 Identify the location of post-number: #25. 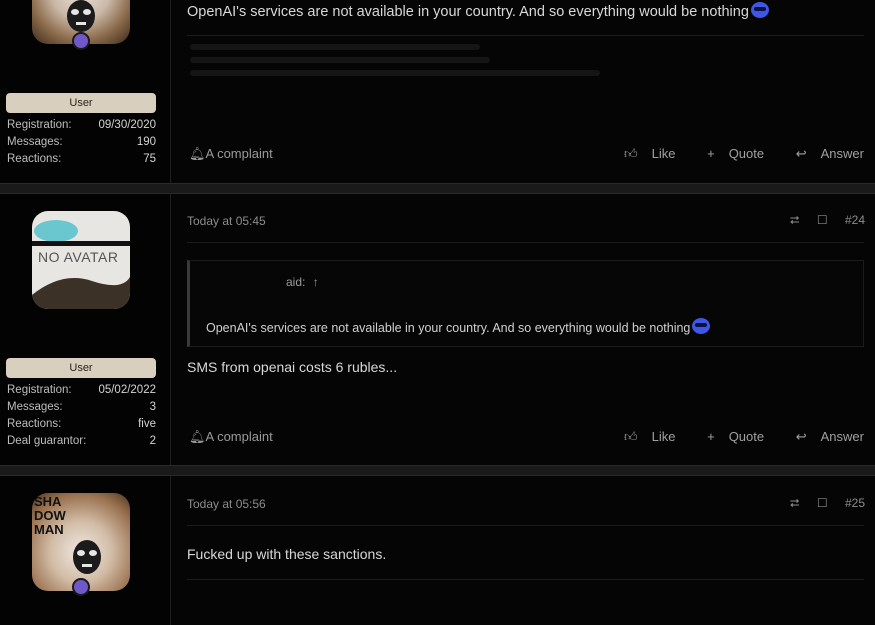
(855, 503).